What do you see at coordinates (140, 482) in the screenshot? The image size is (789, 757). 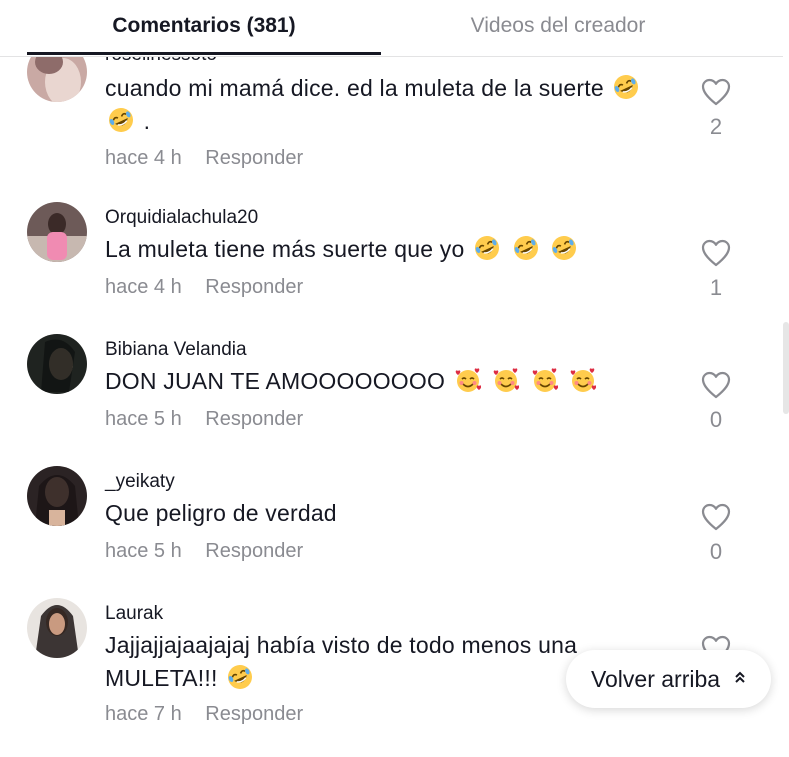 I see `comment-username: _yeikaty` at bounding box center [140, 482].